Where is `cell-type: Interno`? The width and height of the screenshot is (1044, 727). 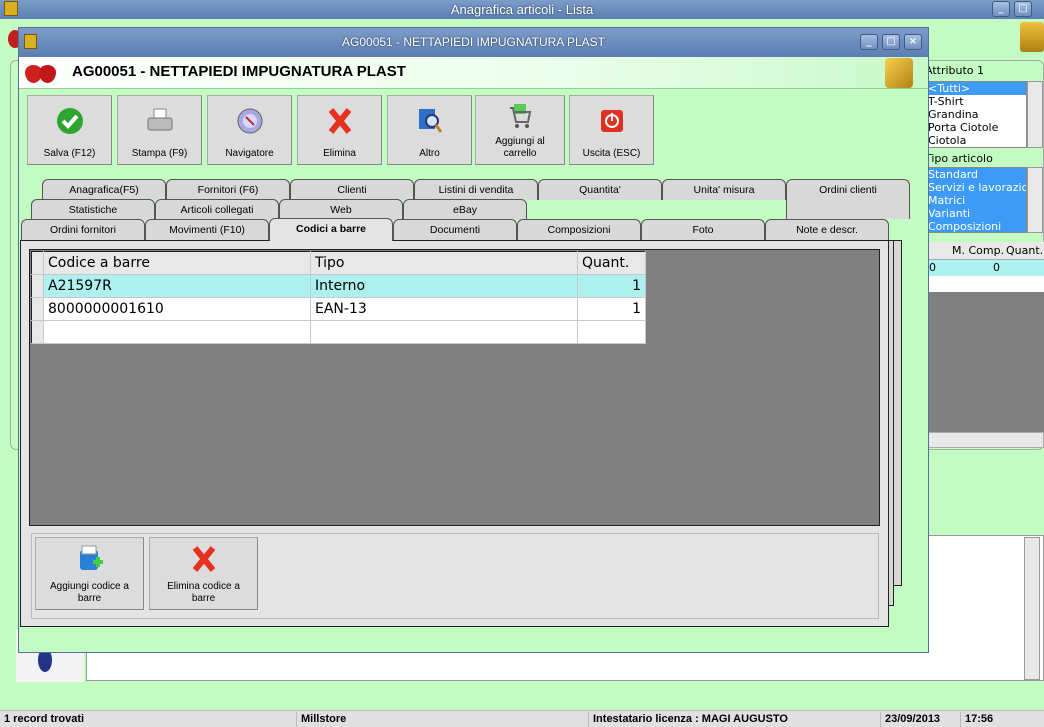
cell-type: Interno is located at coordinates (444, 286).